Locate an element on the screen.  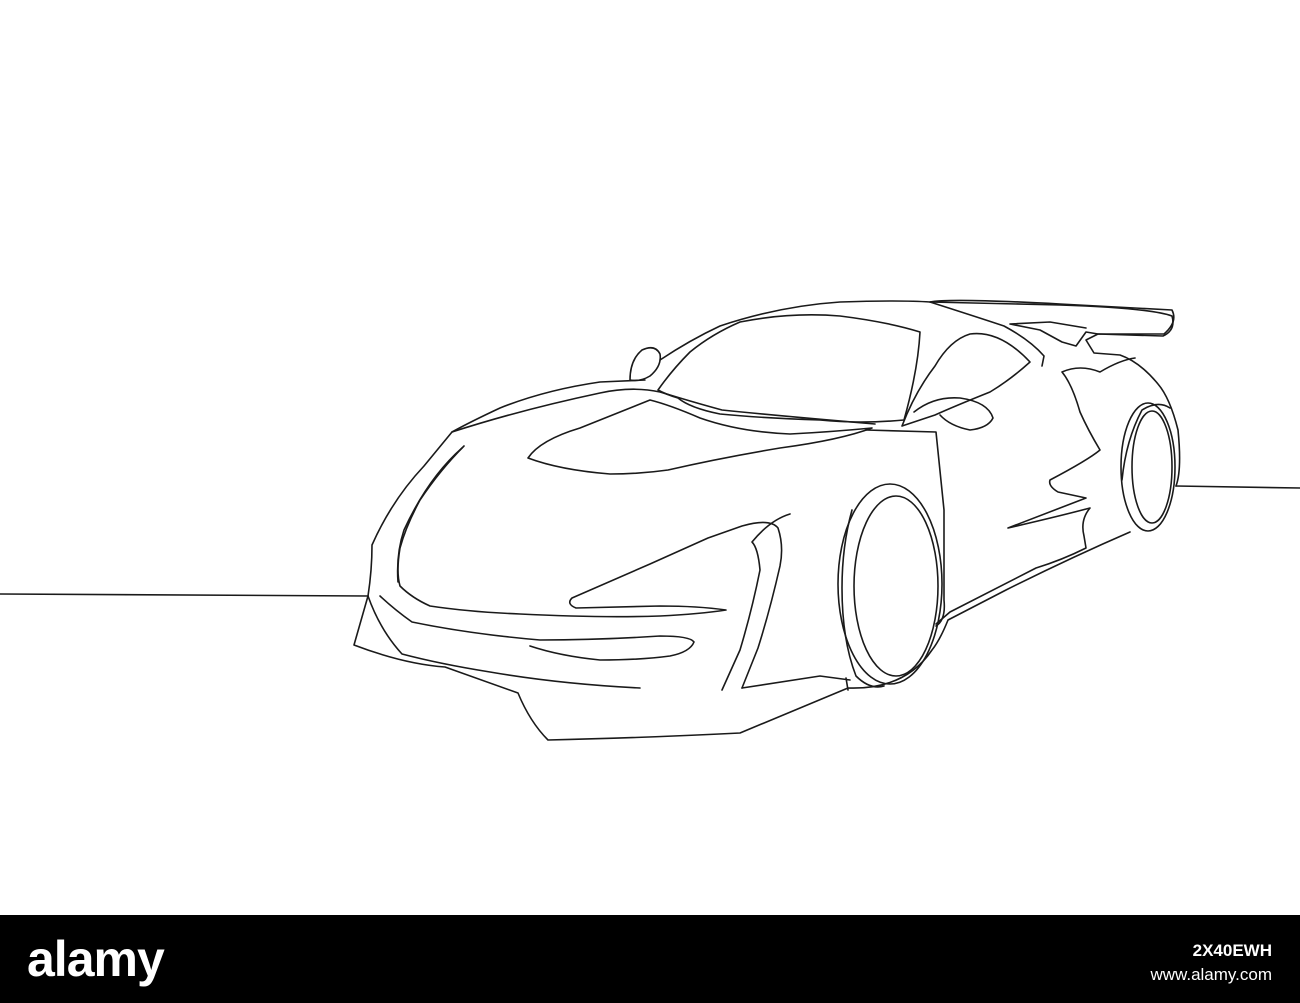
image-id-label: 2X40EWH is located at coordinates (1232, 950).